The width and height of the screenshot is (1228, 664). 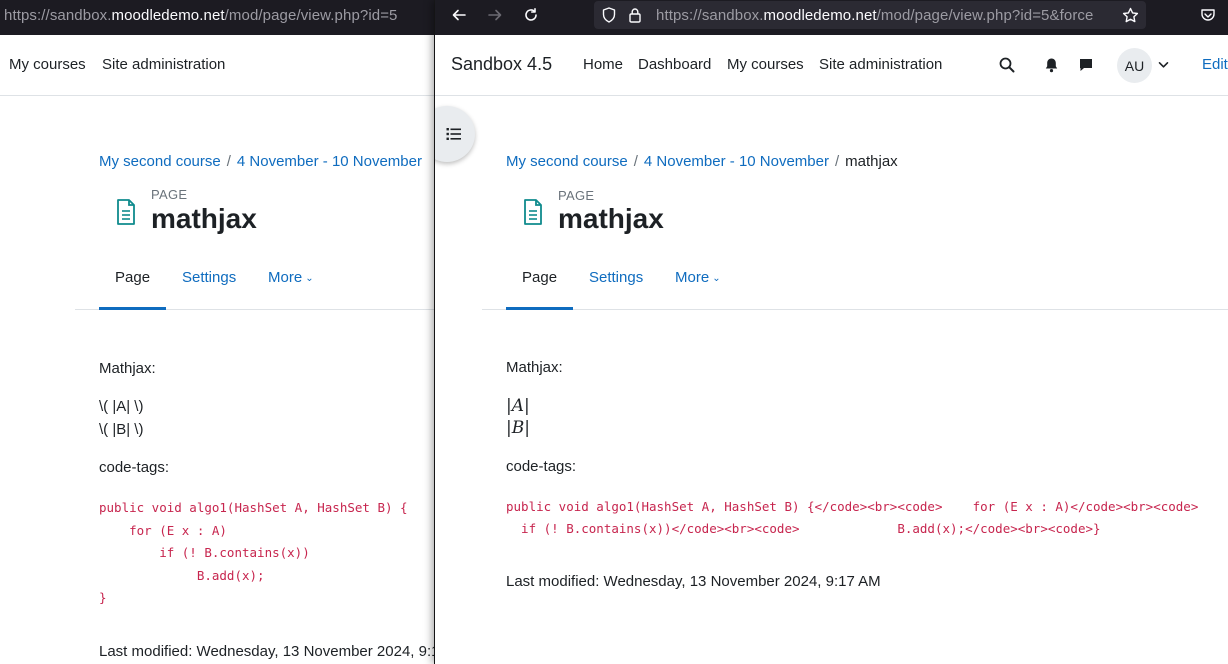 I want to click on bookmark-star-icon, so click(x=1130, y=15).